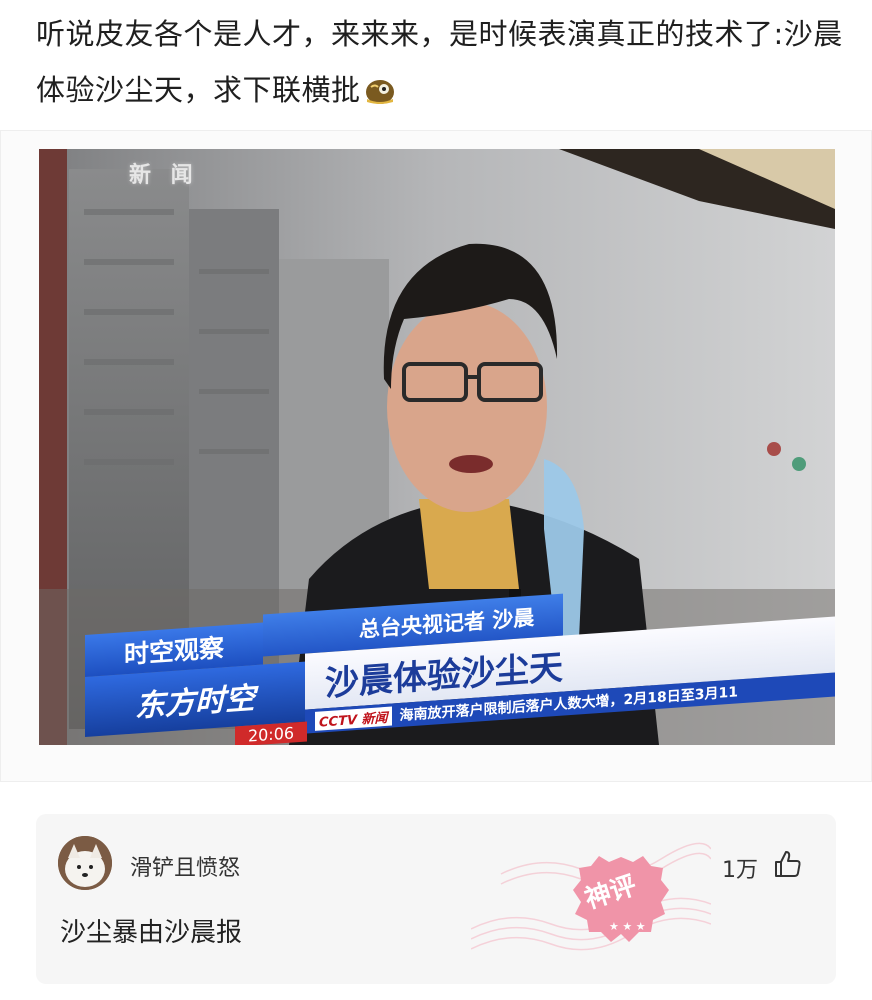 The width and height of the screenshot is (872, 1000). I want to click on comment-username: 滑铲且愤怒, so click(185, 866).